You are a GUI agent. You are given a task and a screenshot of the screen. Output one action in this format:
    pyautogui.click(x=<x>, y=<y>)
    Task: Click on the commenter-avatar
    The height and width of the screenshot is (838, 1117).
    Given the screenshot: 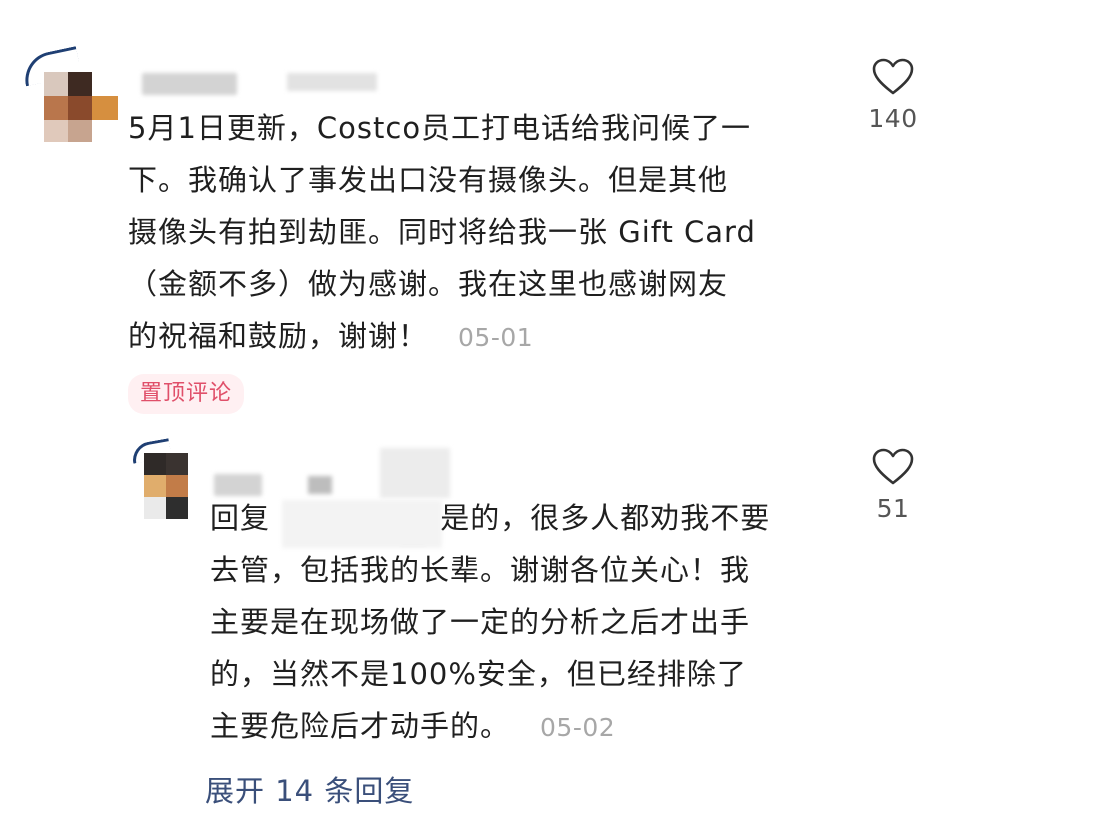 What is the action you would take?
    pyautogui.click(x=70, y=95)
    